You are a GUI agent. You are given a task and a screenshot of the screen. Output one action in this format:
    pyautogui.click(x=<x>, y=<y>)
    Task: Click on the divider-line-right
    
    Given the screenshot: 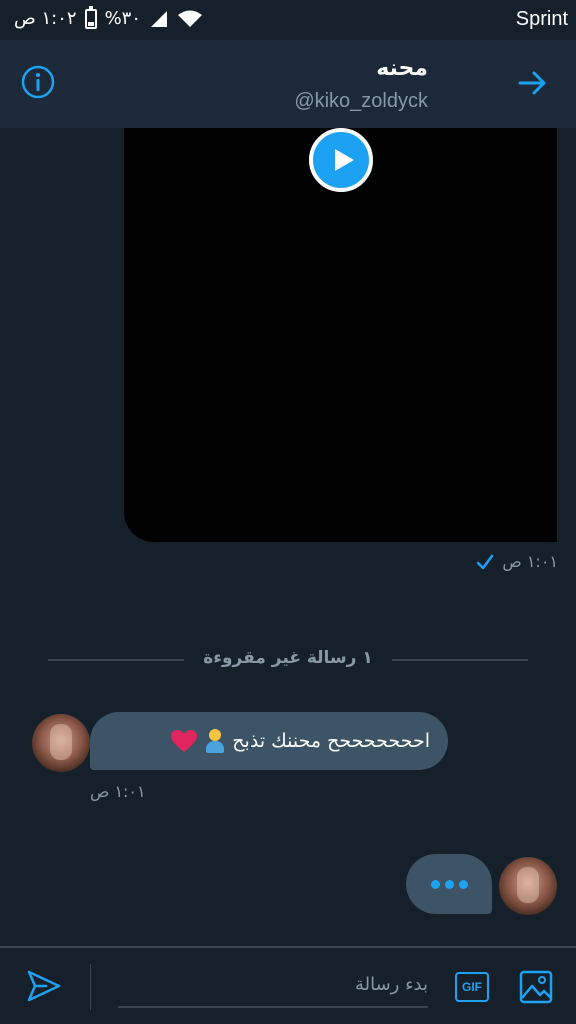 What is the action you would take?
    pyautogui.click(x=460, y=660)
    